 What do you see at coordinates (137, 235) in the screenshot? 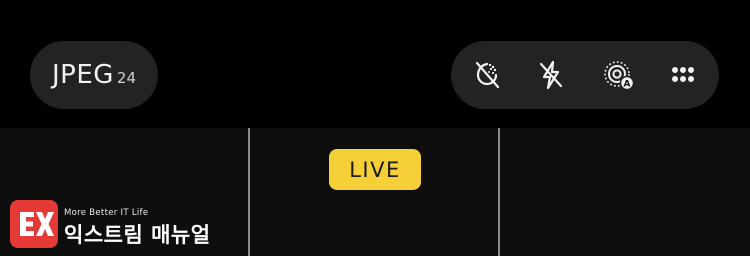
I see `watermark-site-name: 익스트림 매뉴얼` at bounding box center [137, 235].